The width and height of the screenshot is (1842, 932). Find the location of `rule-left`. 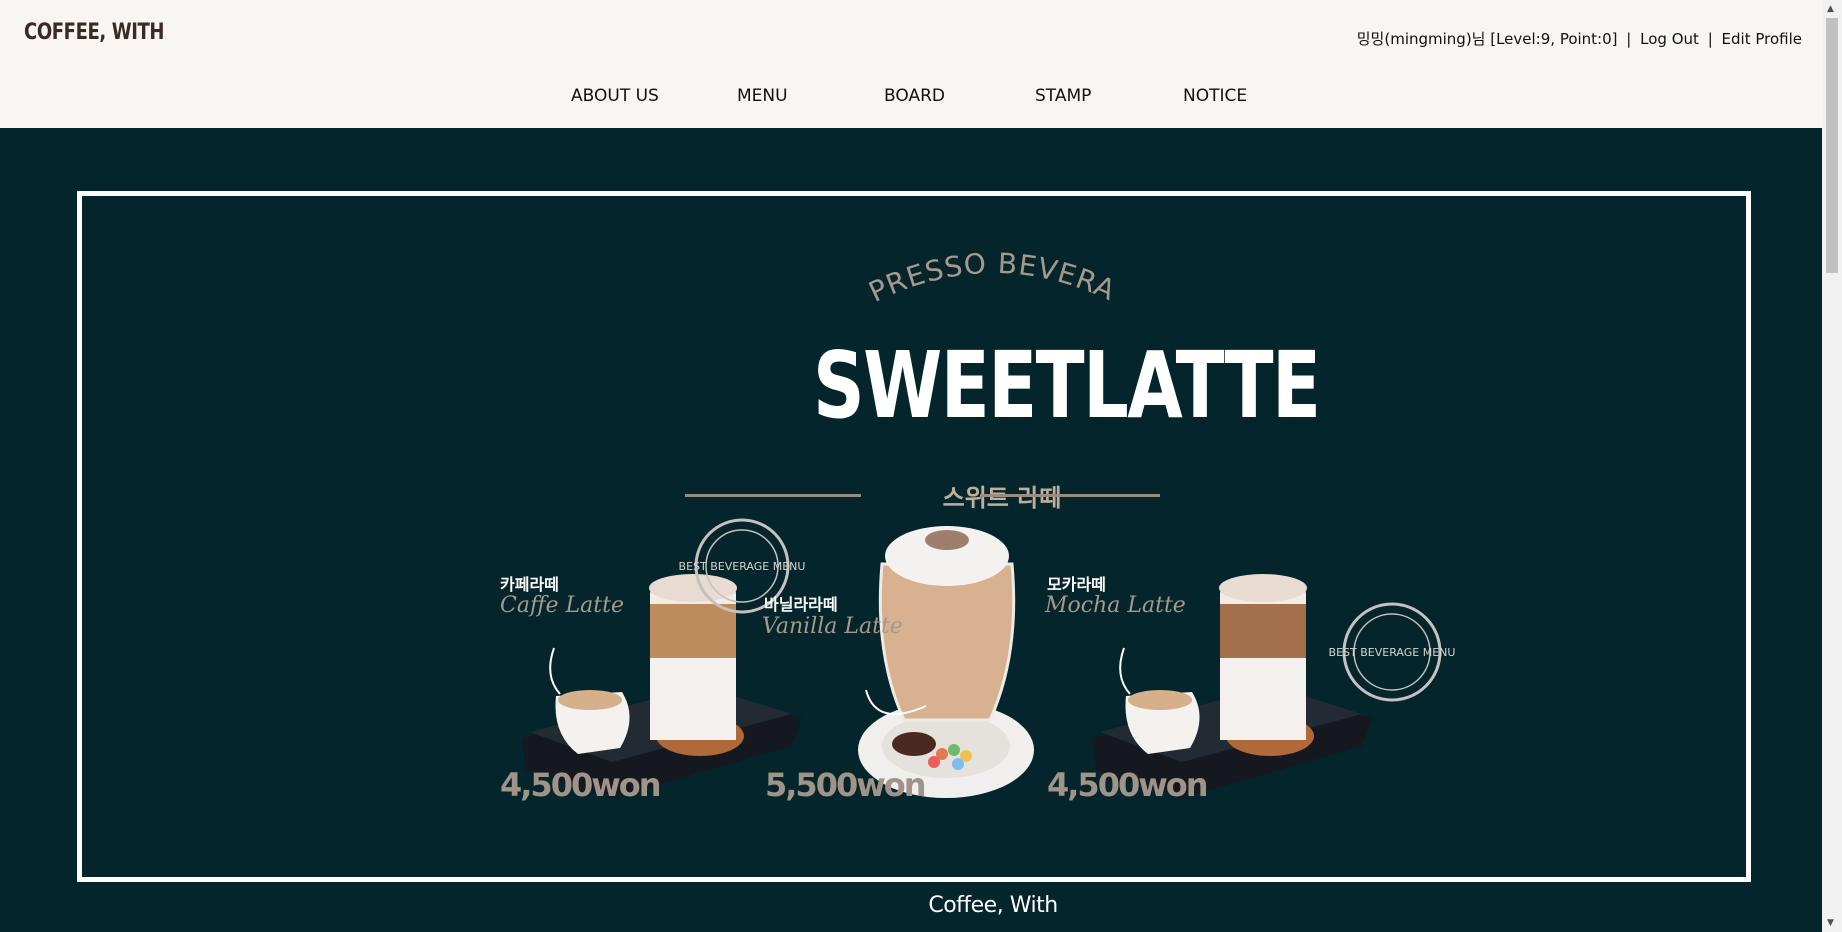

rule-left is located at coordinates (773, 495).